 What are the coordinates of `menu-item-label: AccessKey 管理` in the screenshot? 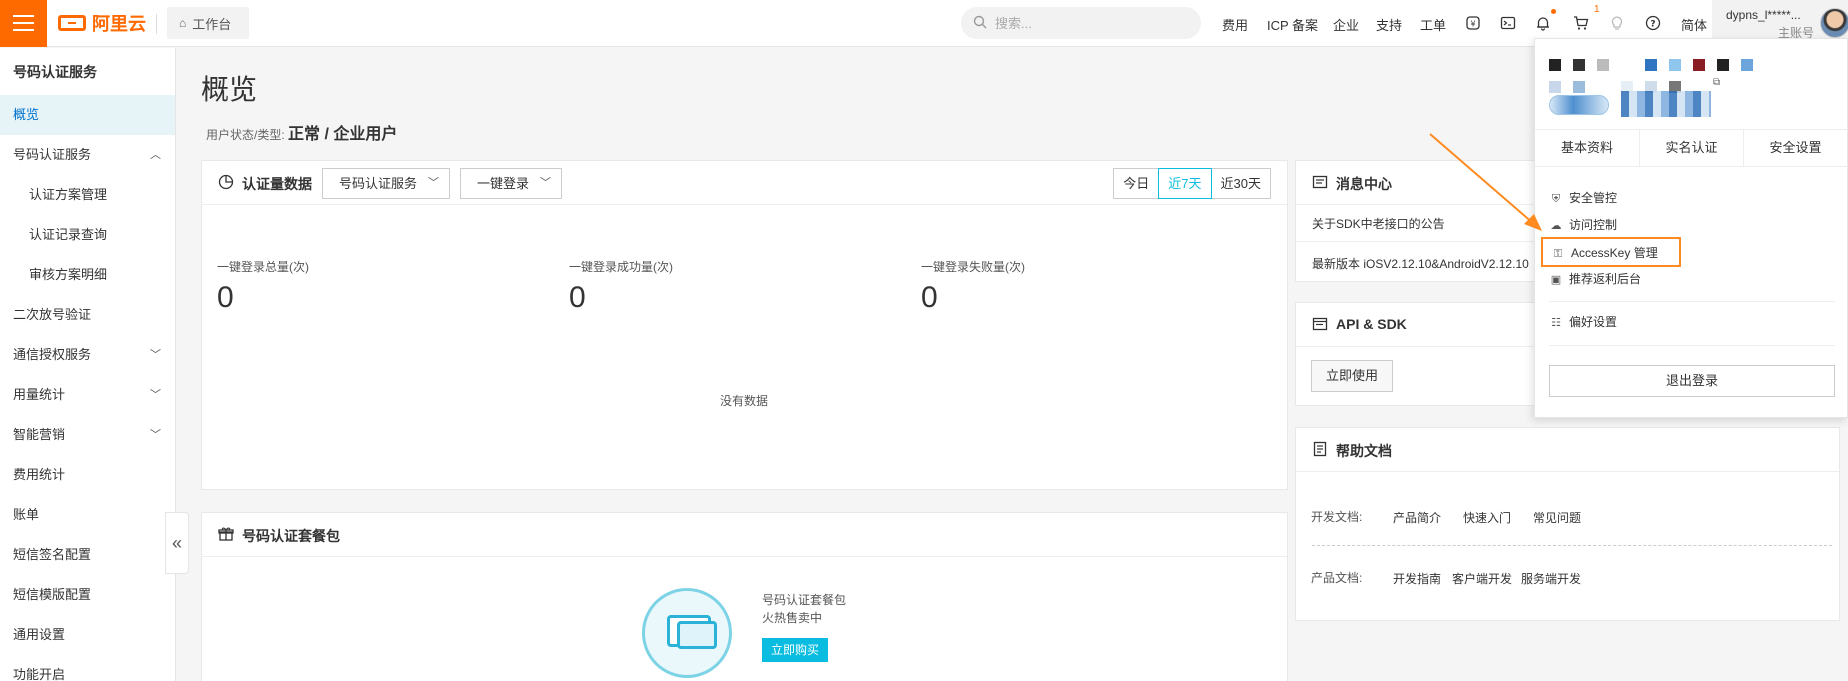 It's located at (1614, 253).